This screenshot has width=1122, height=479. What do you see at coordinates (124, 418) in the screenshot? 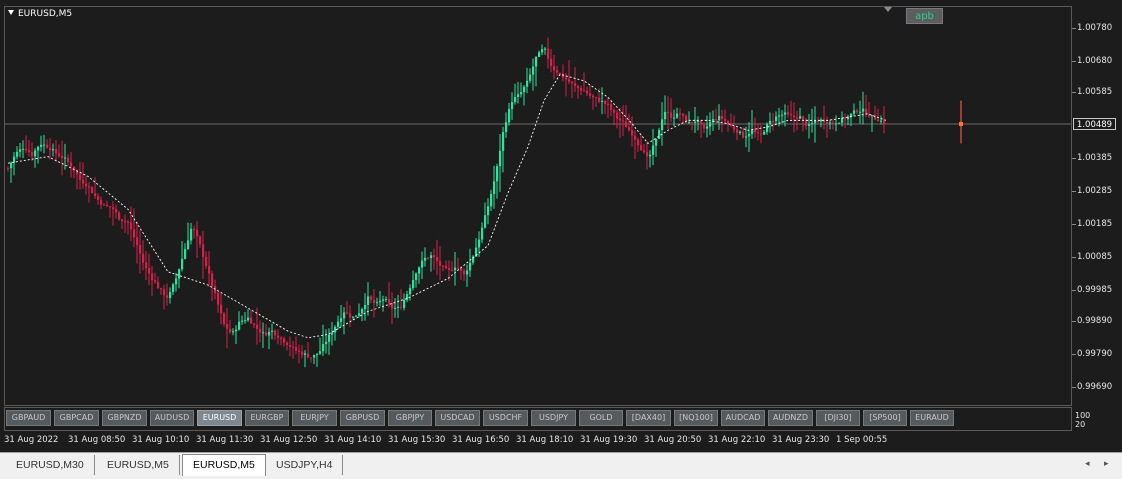
I see `symbol-button-gbpnzd: GBPNZD` at bounding box center [124, 418].